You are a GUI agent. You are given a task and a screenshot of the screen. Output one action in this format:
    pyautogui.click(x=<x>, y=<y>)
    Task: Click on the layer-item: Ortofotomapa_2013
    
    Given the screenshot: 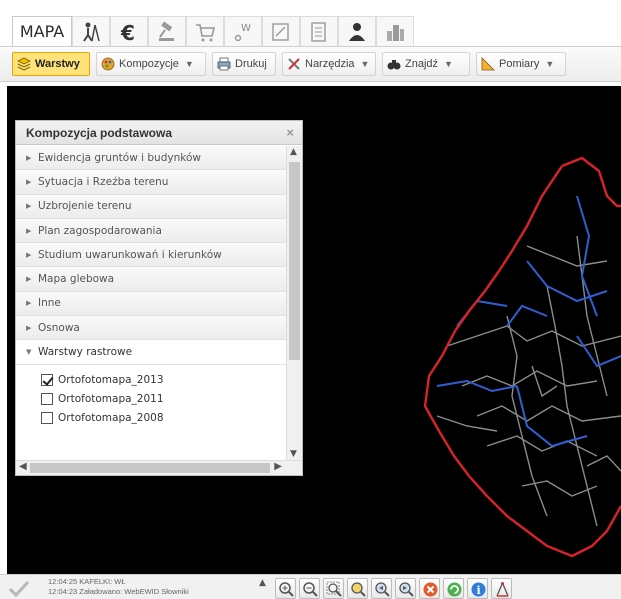 What is the action you would take?
    pyautogui.click(x=151, y=380)
    